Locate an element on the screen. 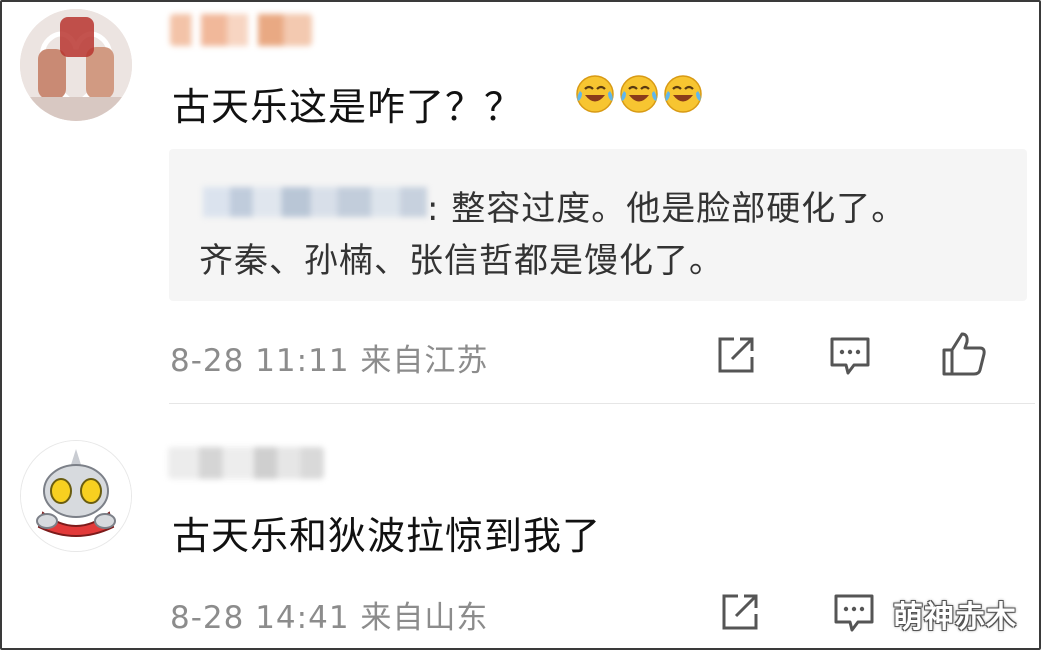  reply-text-line-1: : 整容过度。他是脸部硬化了。 is located at coordinates (667, 209).